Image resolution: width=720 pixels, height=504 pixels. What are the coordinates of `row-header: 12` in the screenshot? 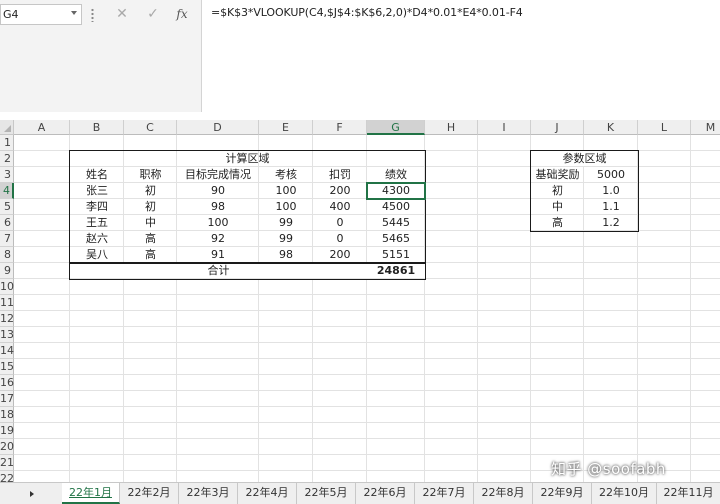 It's located at (7, 319).